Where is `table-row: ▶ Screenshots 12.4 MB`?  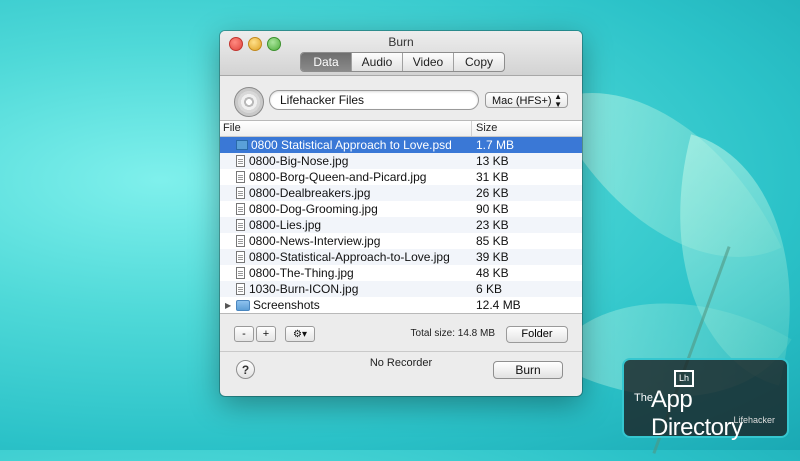 table-row: ▶ Screenshots 12.4 MB is located at coordinates (401, 305).